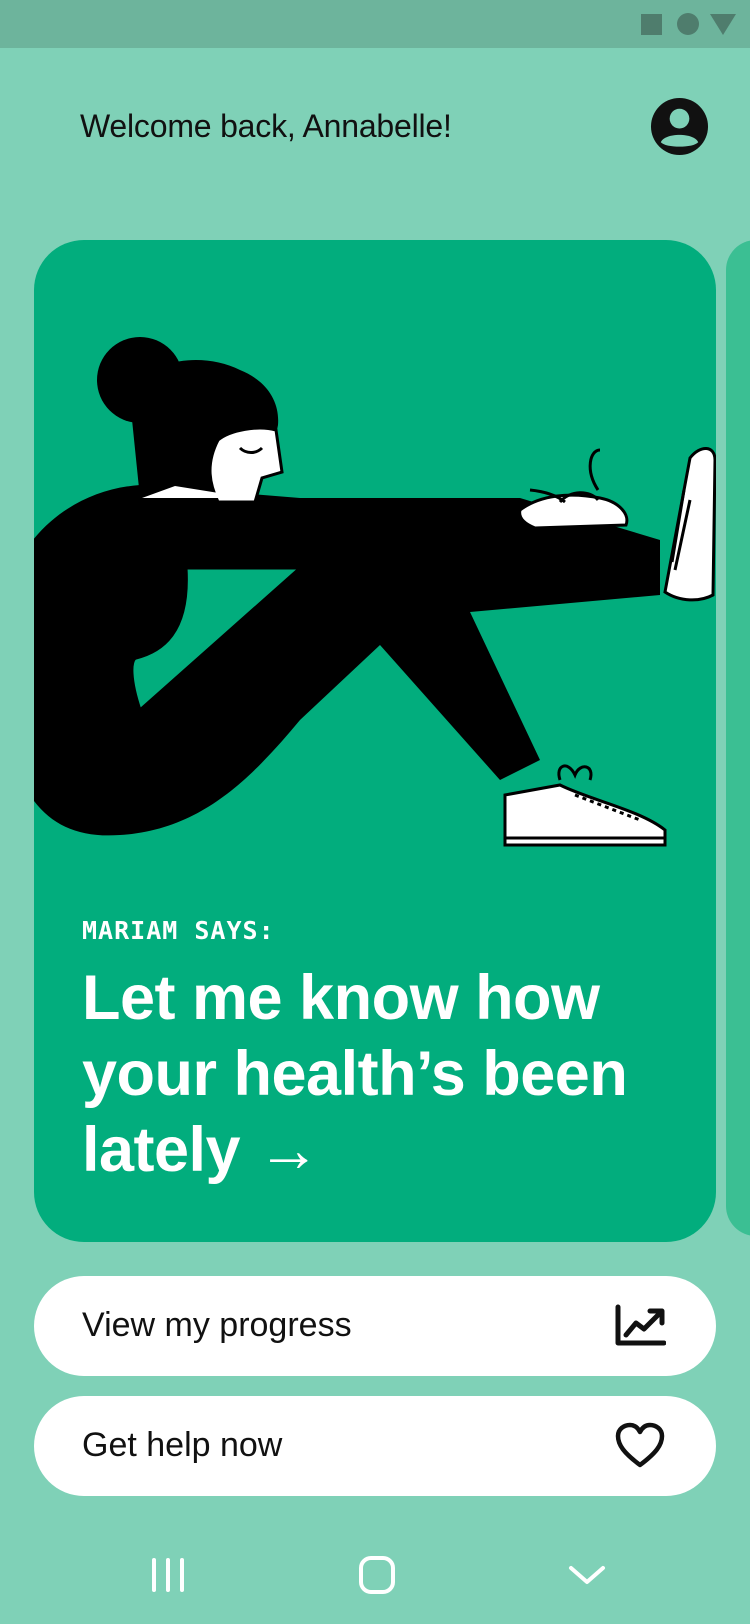 The height and width of the screenshot is (1624, 750). I want to click on get-help-label: Get help now, so click(182, 1445).